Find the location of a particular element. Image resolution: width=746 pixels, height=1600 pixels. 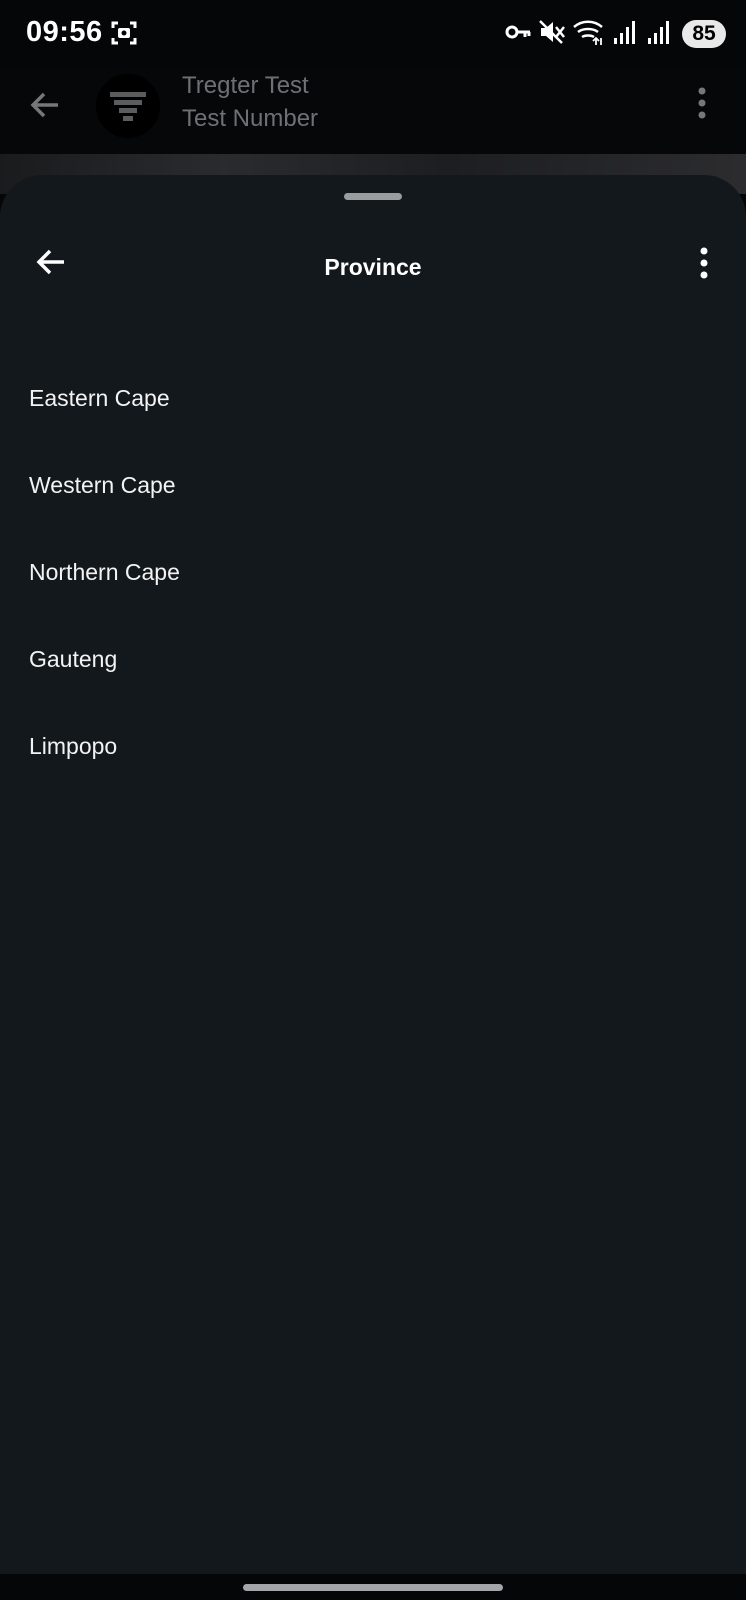

avatar is located at coordinates (128, 106).